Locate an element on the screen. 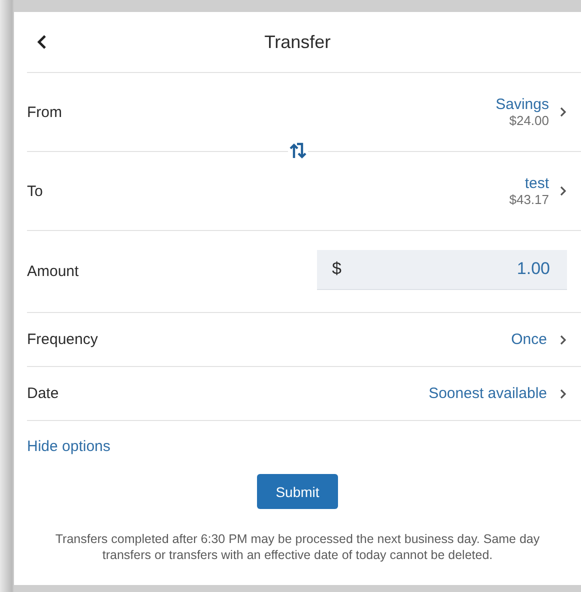 Image resolution: width=581 pixels, height=592 pixels. amount-value: 1.00 is located at coordinates (533, 269).